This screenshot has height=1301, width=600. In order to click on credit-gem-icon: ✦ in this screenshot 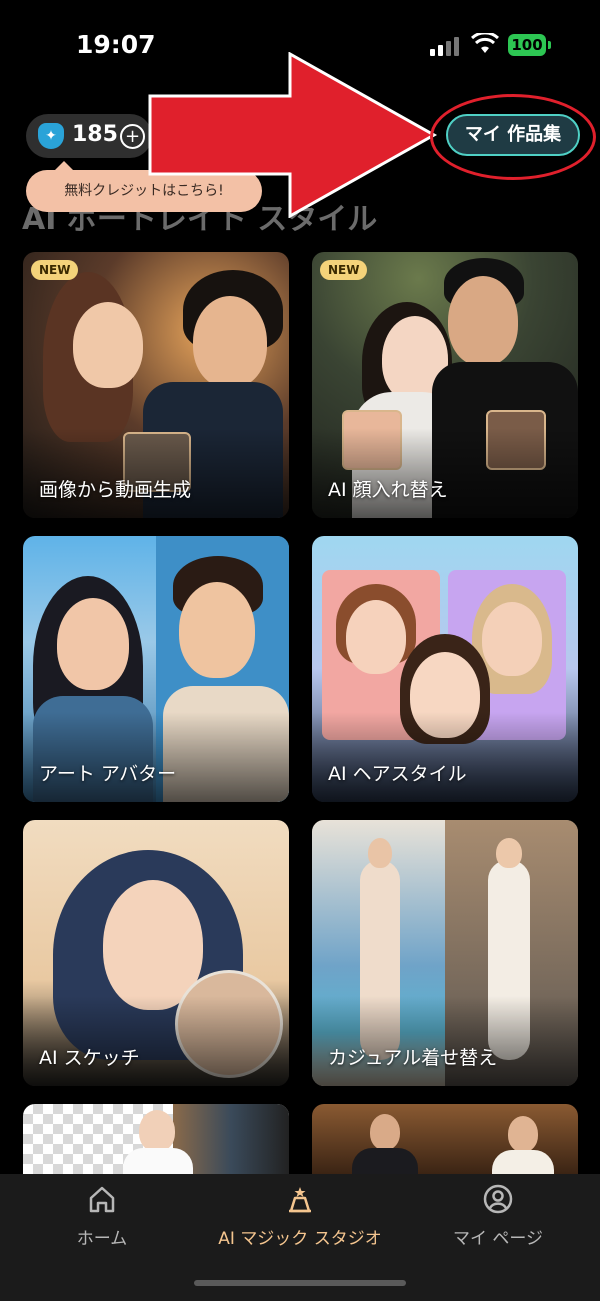, I will do `click(51, 136)`.